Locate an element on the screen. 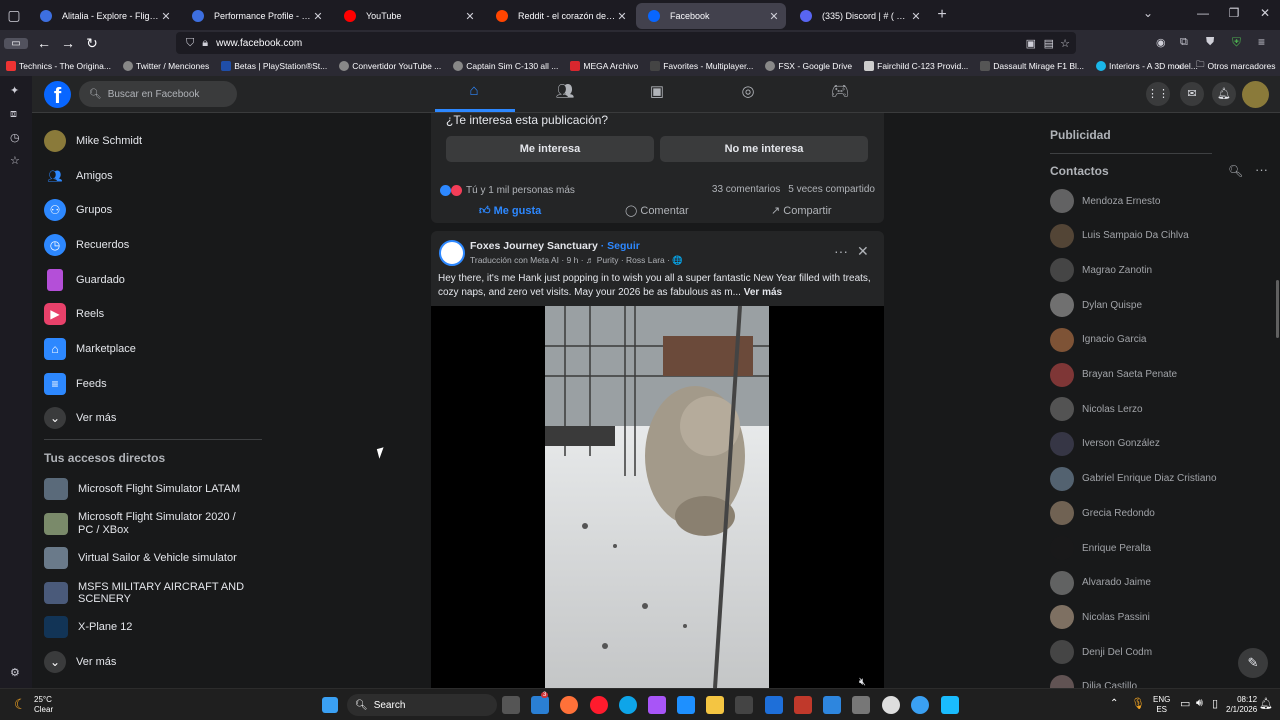 This screenshot has height=720, width=1280. opera-icon is located at coordinates (599, 705).